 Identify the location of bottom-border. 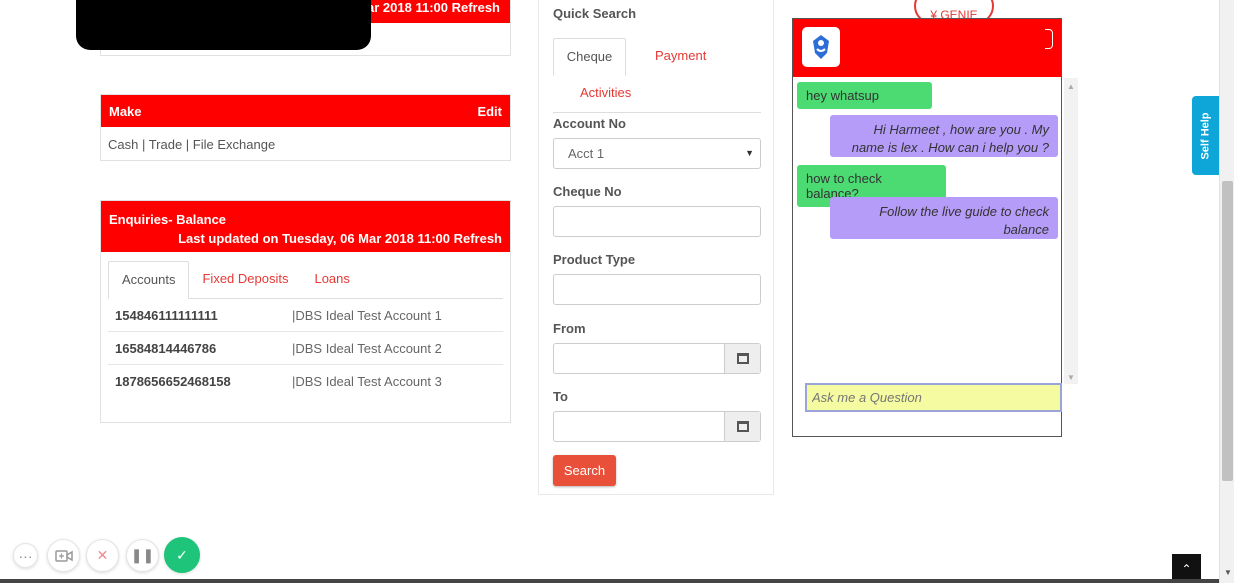
(609, 581).